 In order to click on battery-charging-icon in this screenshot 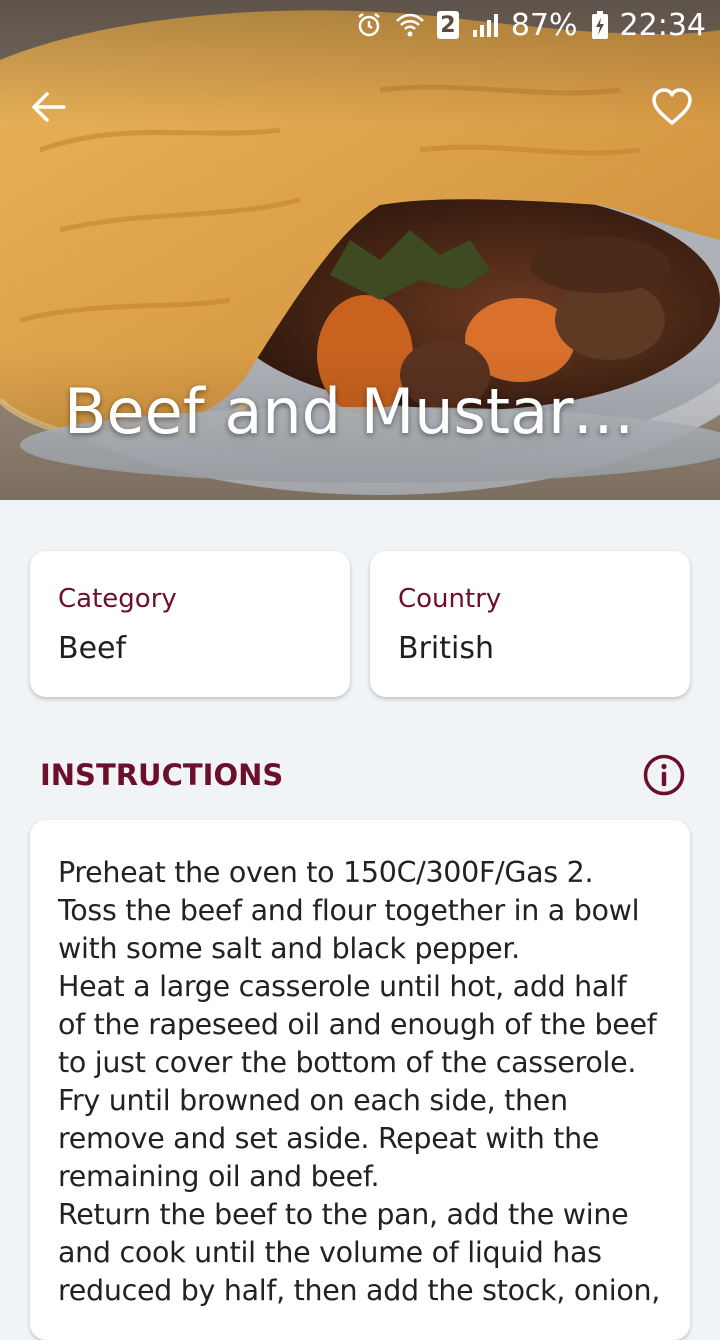, I will do `click(600, 25)`.